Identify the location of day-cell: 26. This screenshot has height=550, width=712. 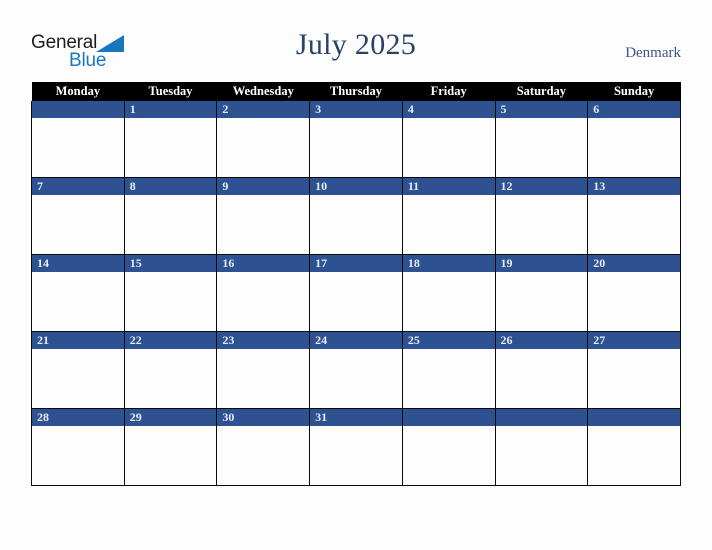
(541, 370).